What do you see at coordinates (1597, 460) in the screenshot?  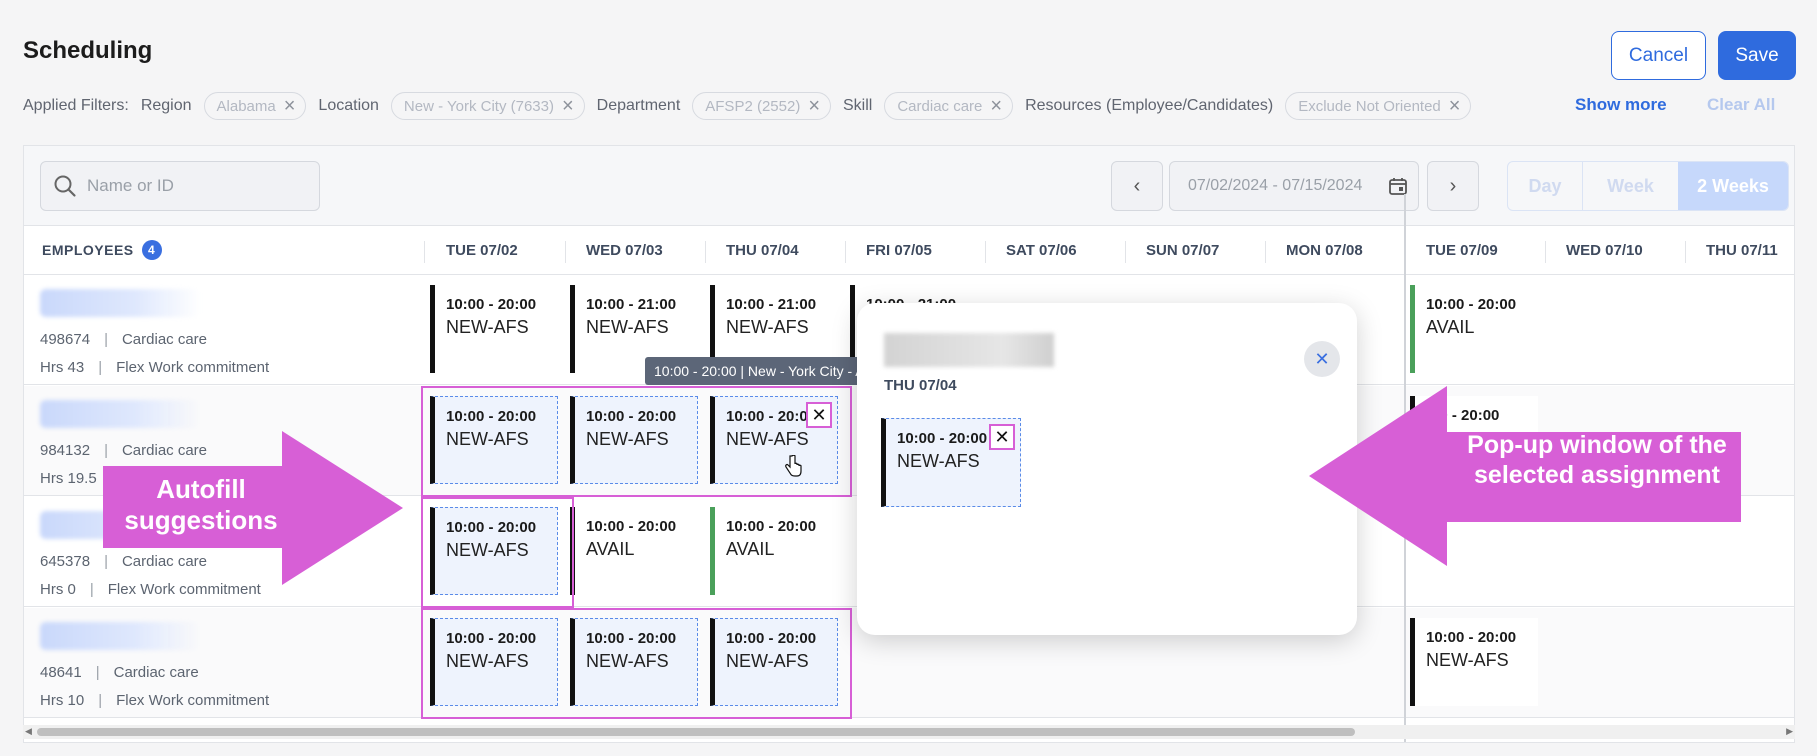 I see `right-annotation-label: Pop-up window of the selected assignment` at bounding box center [1597, 460].